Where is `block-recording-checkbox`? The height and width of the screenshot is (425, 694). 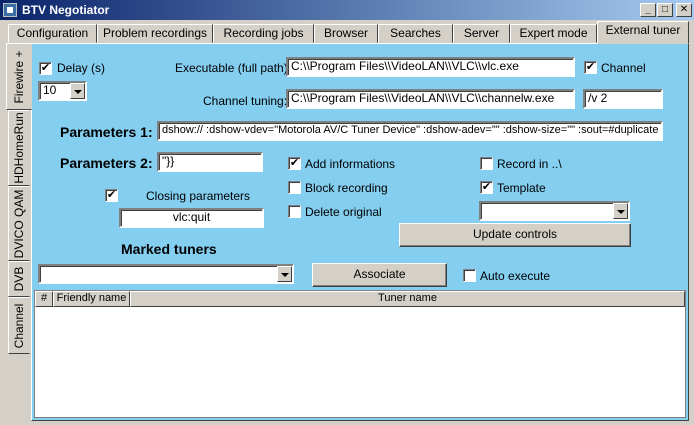 block-recording-checkbox is located at coordinates (294, 187).